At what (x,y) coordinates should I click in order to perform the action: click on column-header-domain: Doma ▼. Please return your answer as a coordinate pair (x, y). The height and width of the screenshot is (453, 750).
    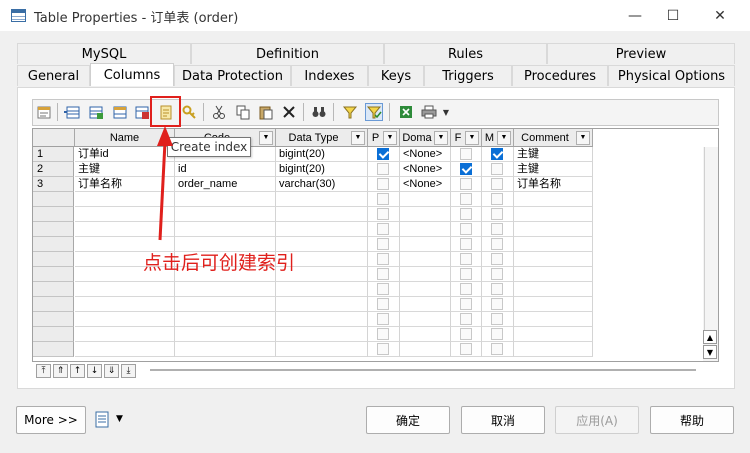
    Looking at the image, I should click on (425, 138).